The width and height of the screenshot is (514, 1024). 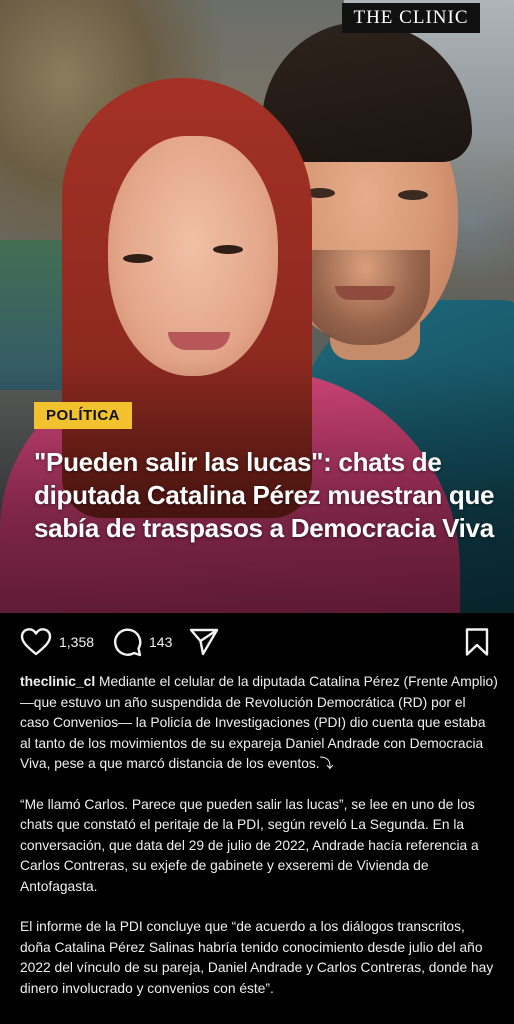 I want to click on brand-logo: THE CLINIC, so click(x=411, y=18).